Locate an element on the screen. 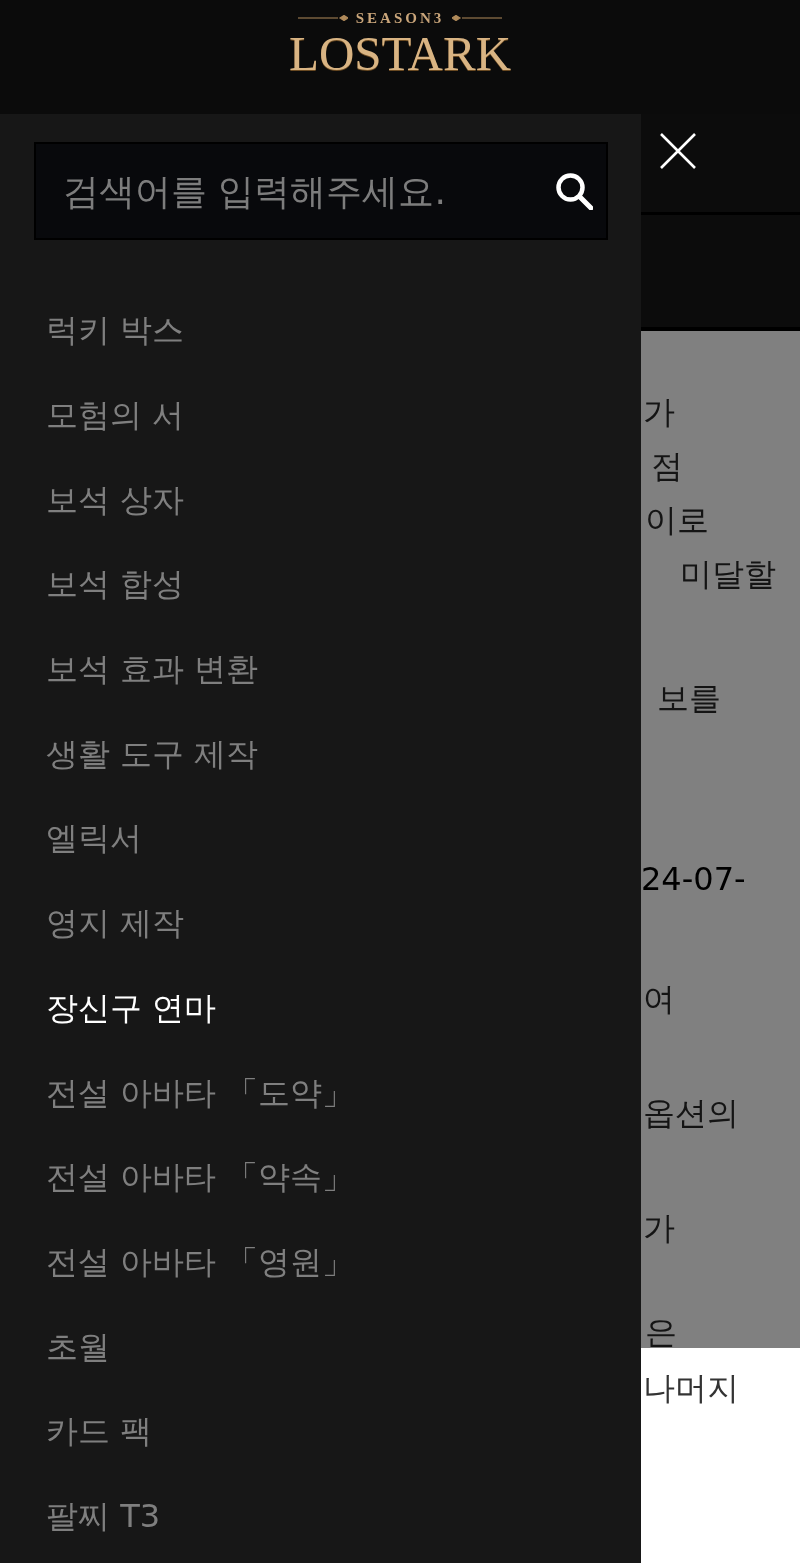 This screenshot has width=800, height=1563. page-text: 점 is located at coordinates (667, 466).